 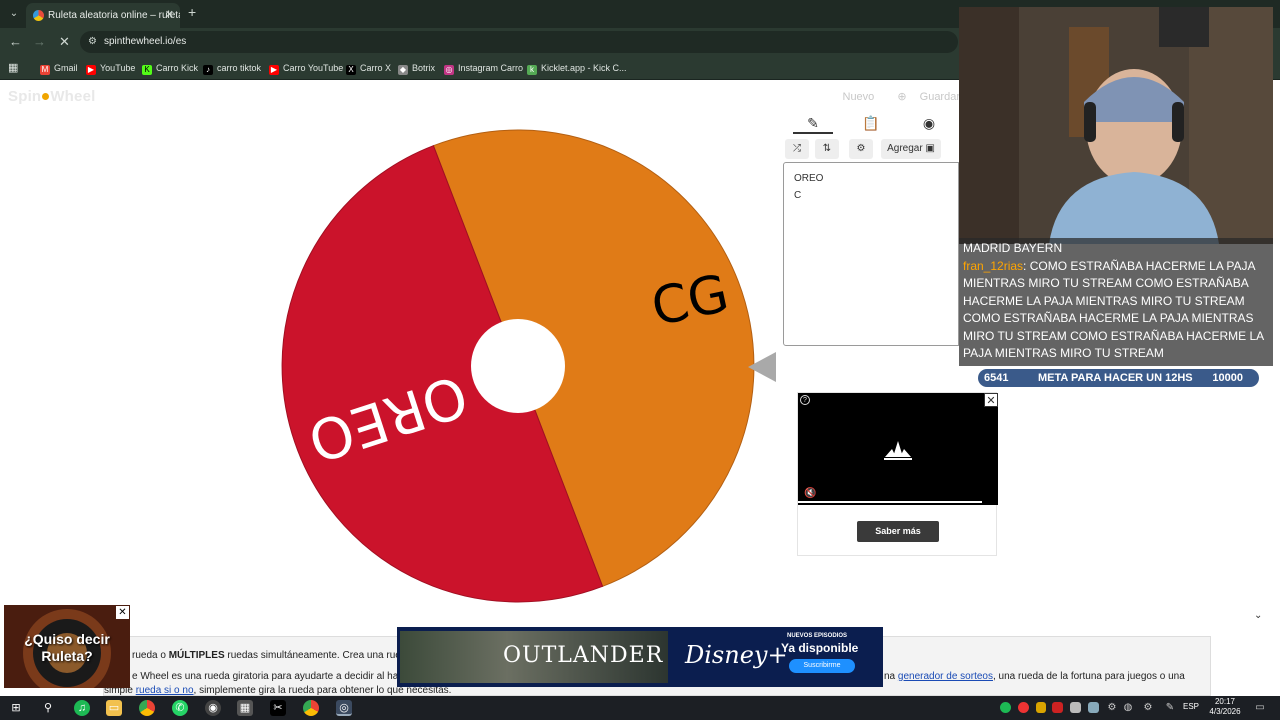 I want to click on ad-video: ? ✕ 🔇, so click(x=898, y=449).